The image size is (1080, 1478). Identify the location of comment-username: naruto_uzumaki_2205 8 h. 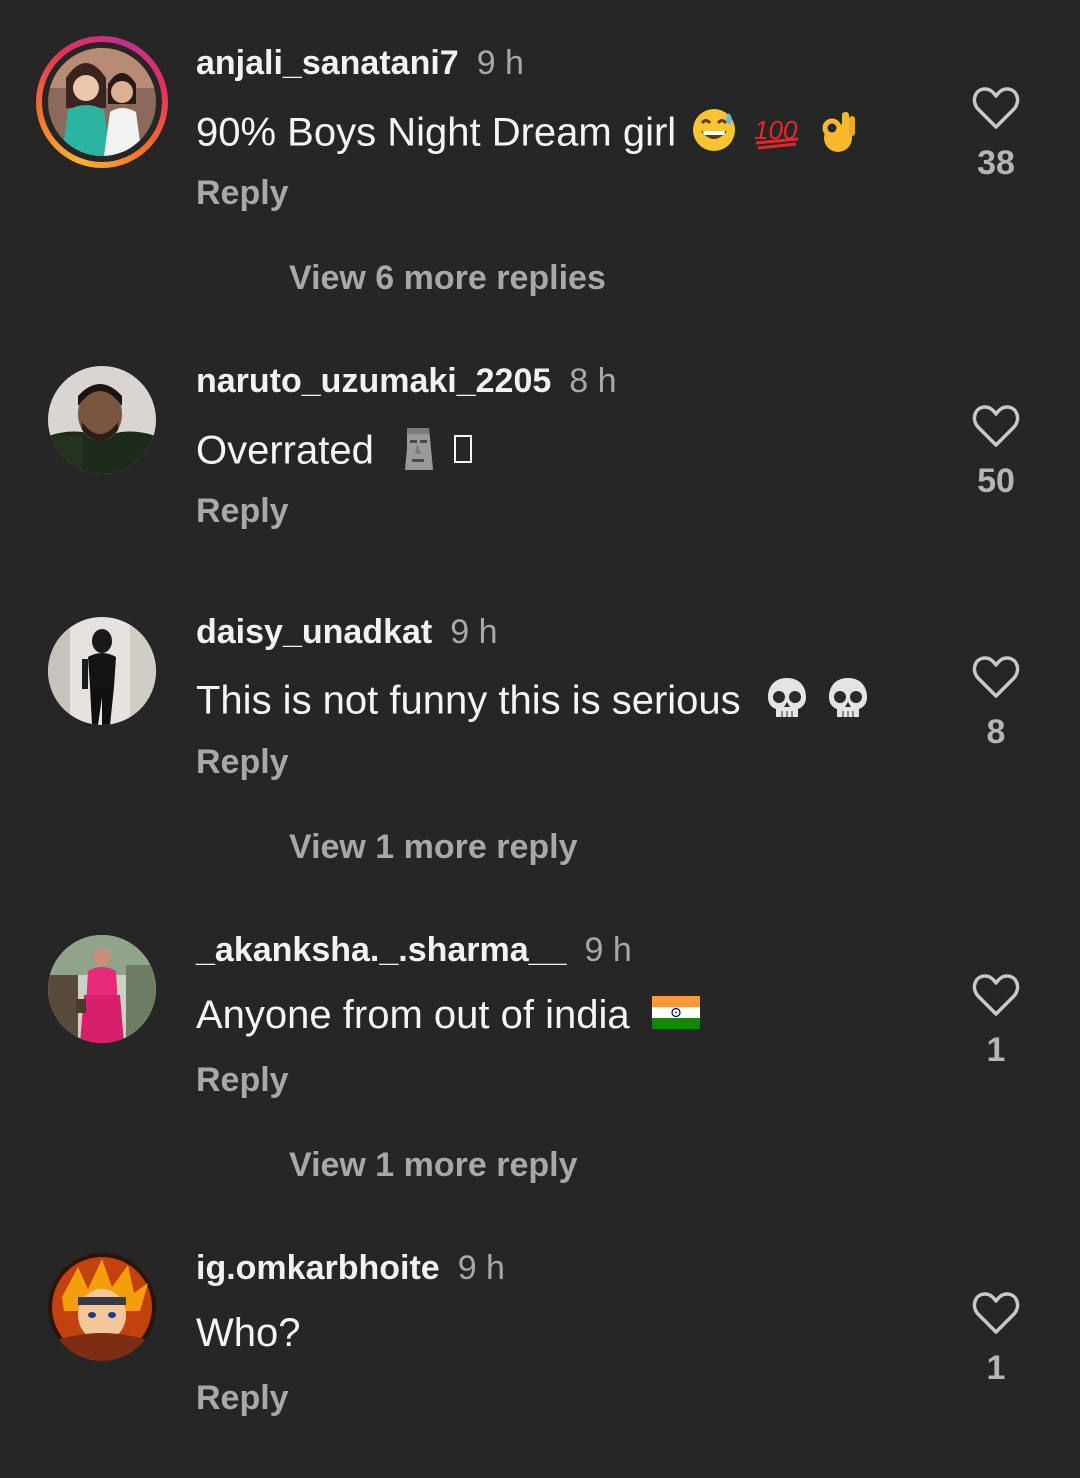
(406, 381).